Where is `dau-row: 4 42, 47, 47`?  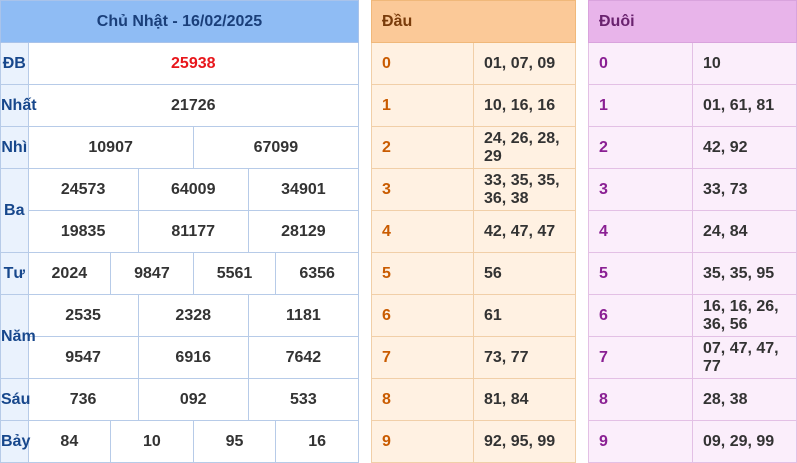 dau-row: 4 42, 47, 47 is located at coordinates (473, 231).